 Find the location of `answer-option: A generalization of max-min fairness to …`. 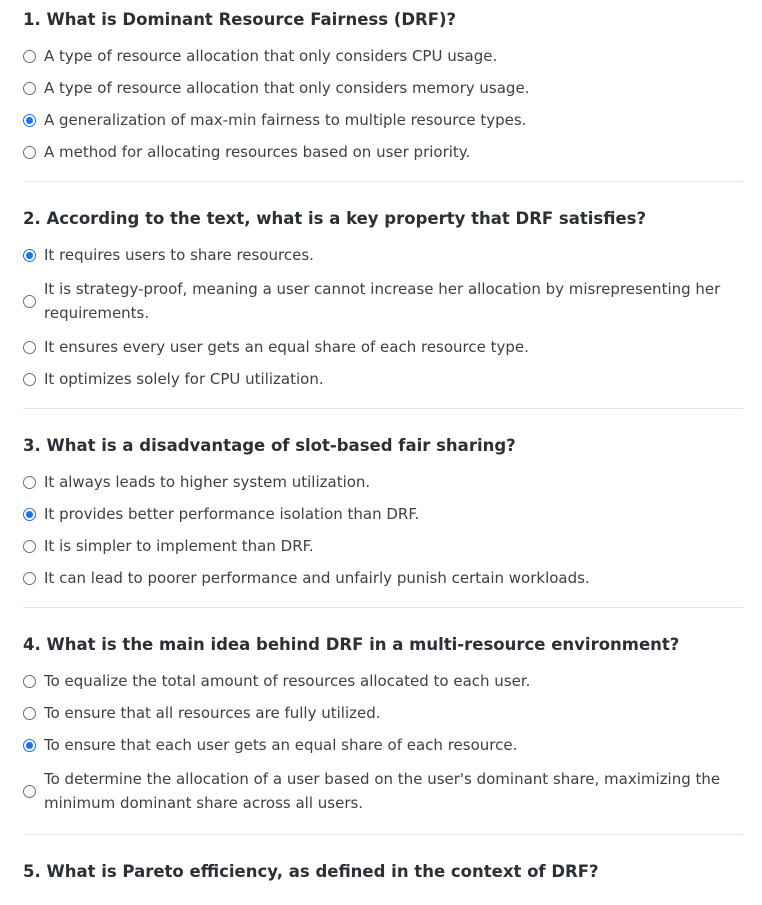

answer-option: A generalization of max-min fairness to … is located at coordinates (383, 120).